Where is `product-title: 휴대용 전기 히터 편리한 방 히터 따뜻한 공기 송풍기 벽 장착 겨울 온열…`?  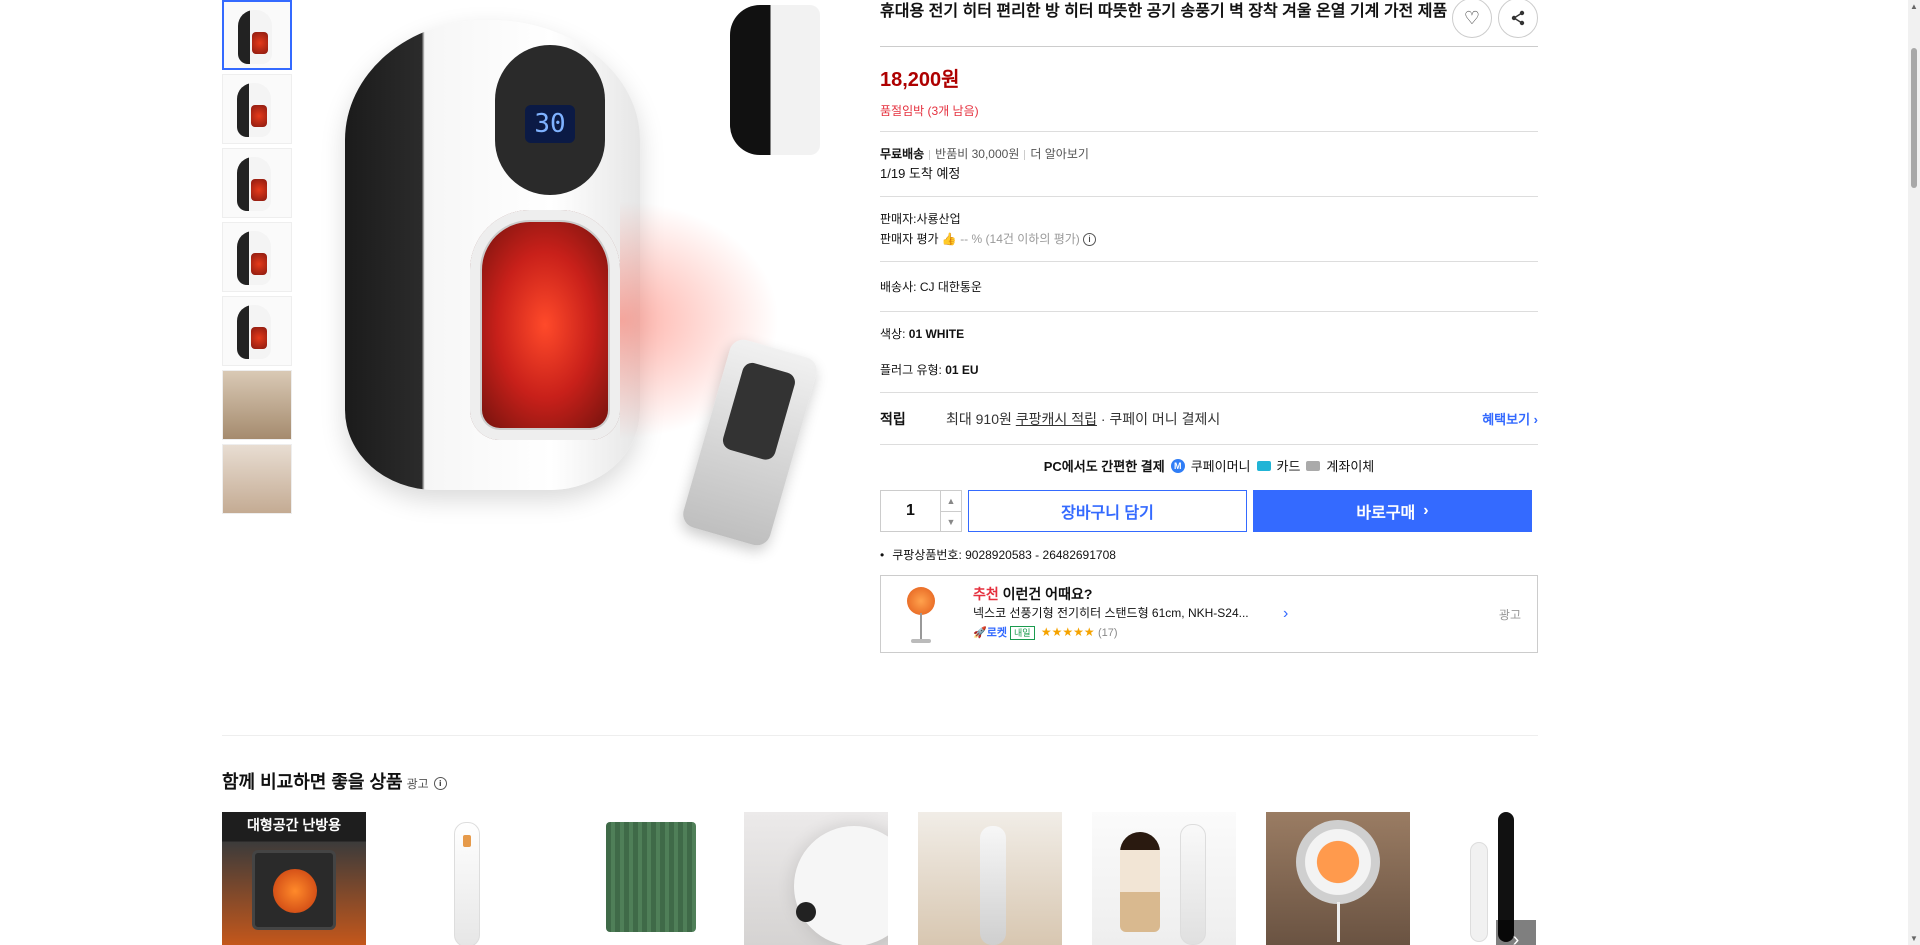 product-title: 휴대용 전기 히터 편리한 방 히터 따뜻한 공기 송풍기 벽 장착 겨울 온열… is located at coordinates (1164, 11).